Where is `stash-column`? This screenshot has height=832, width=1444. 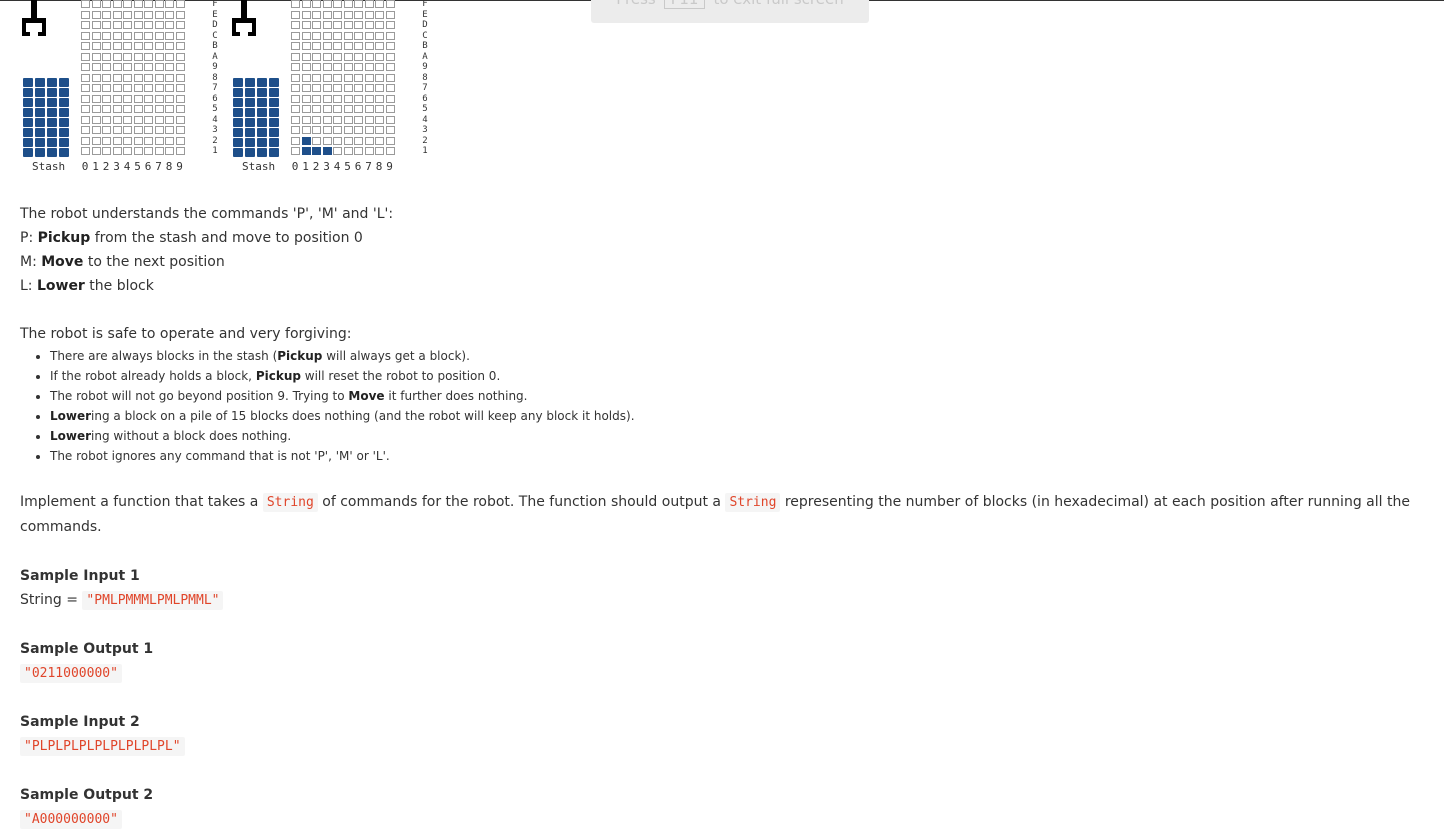 stash-column is located at coordinates (40, 117).